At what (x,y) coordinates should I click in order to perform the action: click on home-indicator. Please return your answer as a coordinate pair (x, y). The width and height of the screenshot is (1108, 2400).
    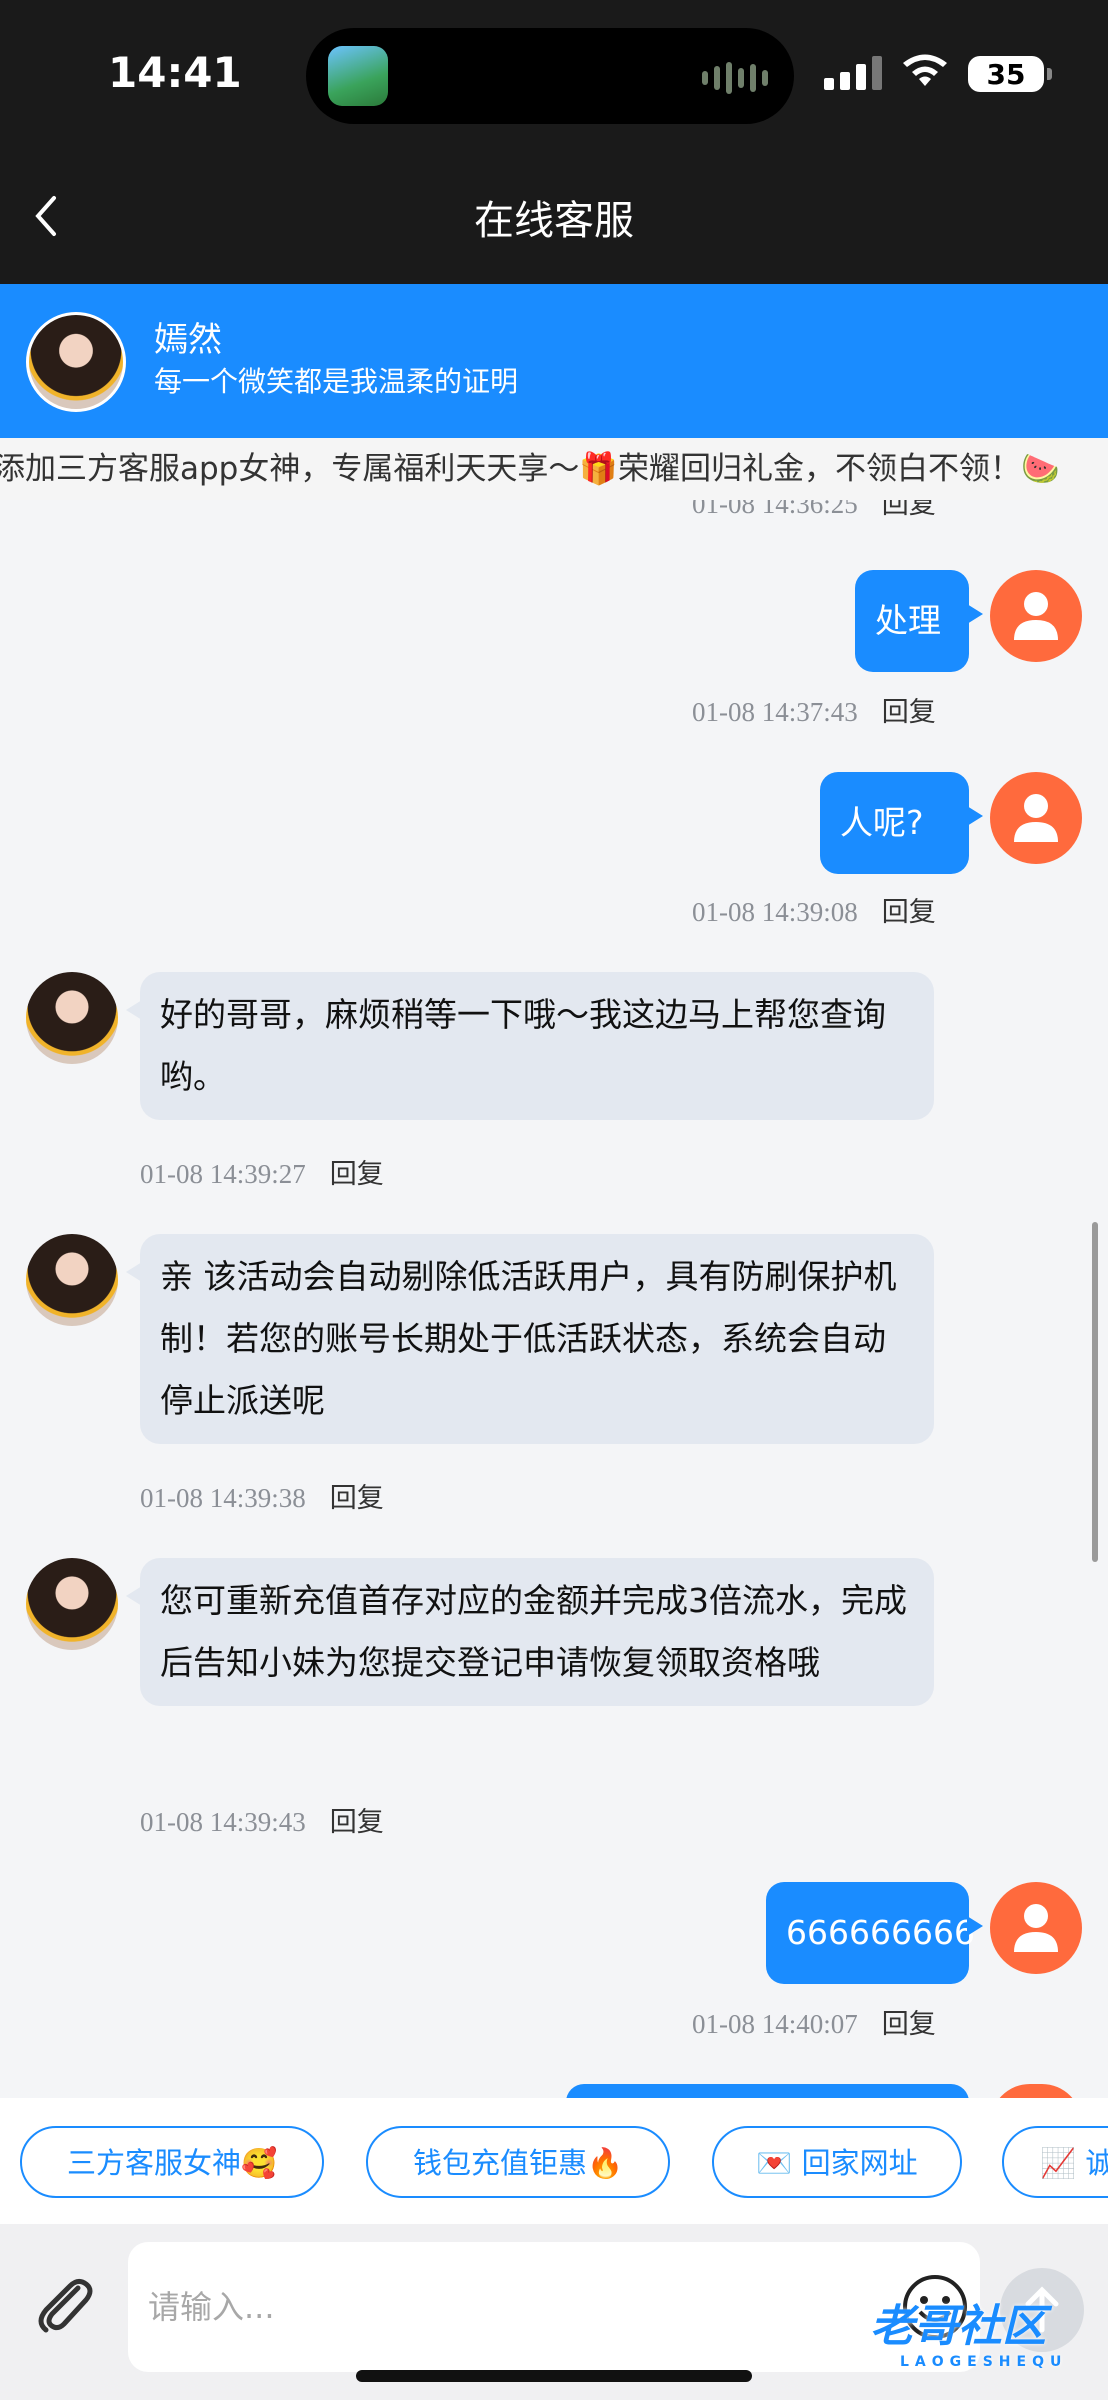
    Looking at the image, I should click on (554, 2376).